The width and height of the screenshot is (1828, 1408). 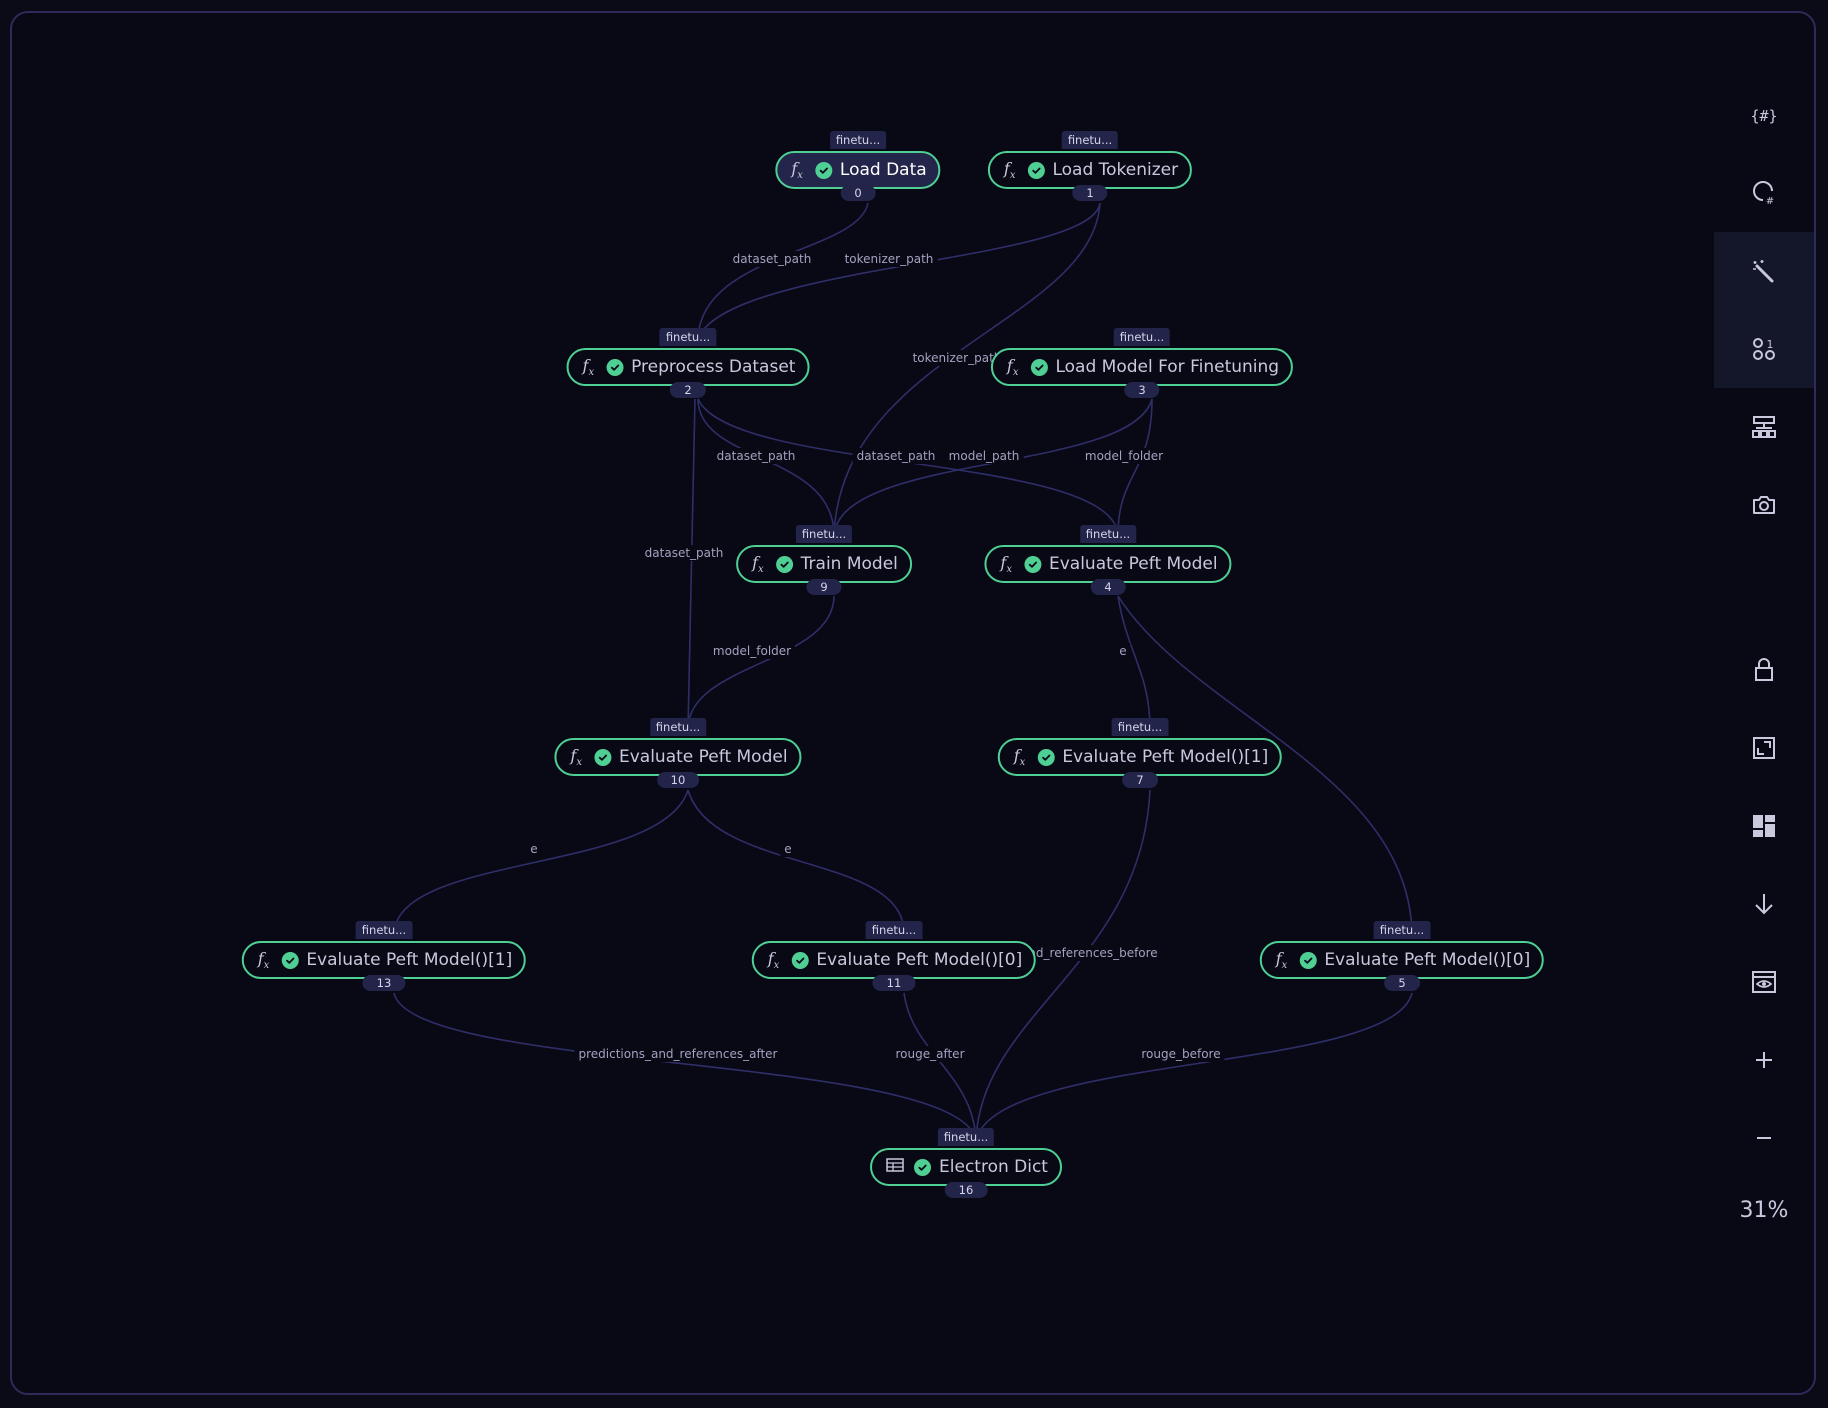 I want to click on edge-label: rouge_before, so click(x=1181, y=1054).